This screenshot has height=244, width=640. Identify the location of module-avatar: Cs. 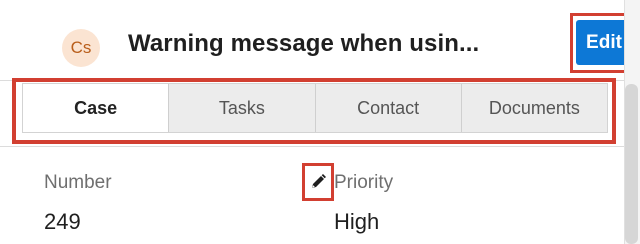
(81, 48).